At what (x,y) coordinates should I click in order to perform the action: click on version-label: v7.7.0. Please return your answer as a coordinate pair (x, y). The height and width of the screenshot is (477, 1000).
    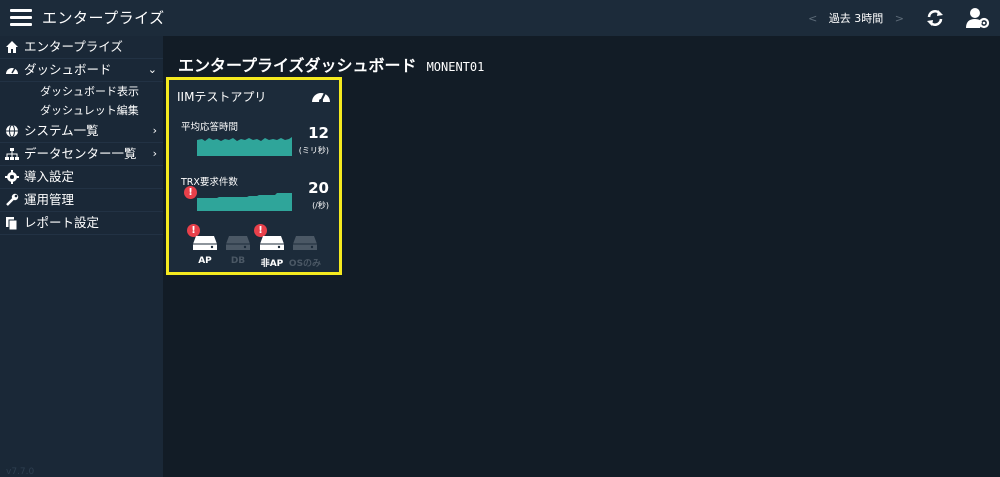
    Looking at the image, I should click on (20, 472).